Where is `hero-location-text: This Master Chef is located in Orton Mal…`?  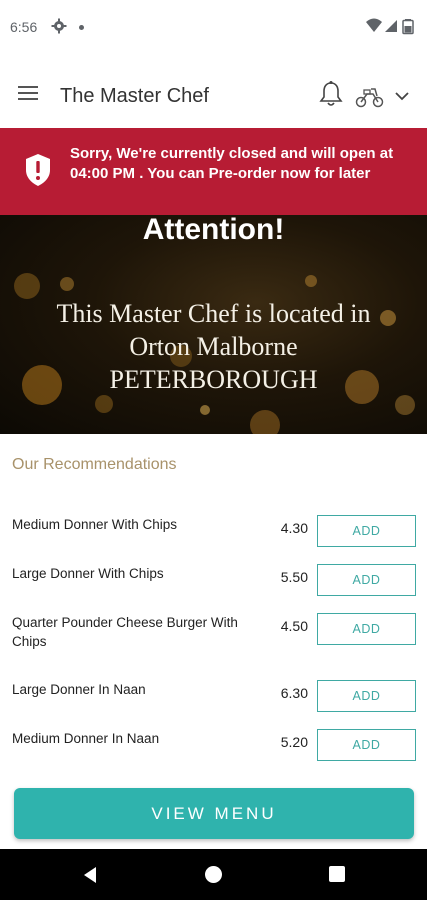
hero-location-text: This Master Chef is located in Orton Mal… is located at coordinates (213, 346).